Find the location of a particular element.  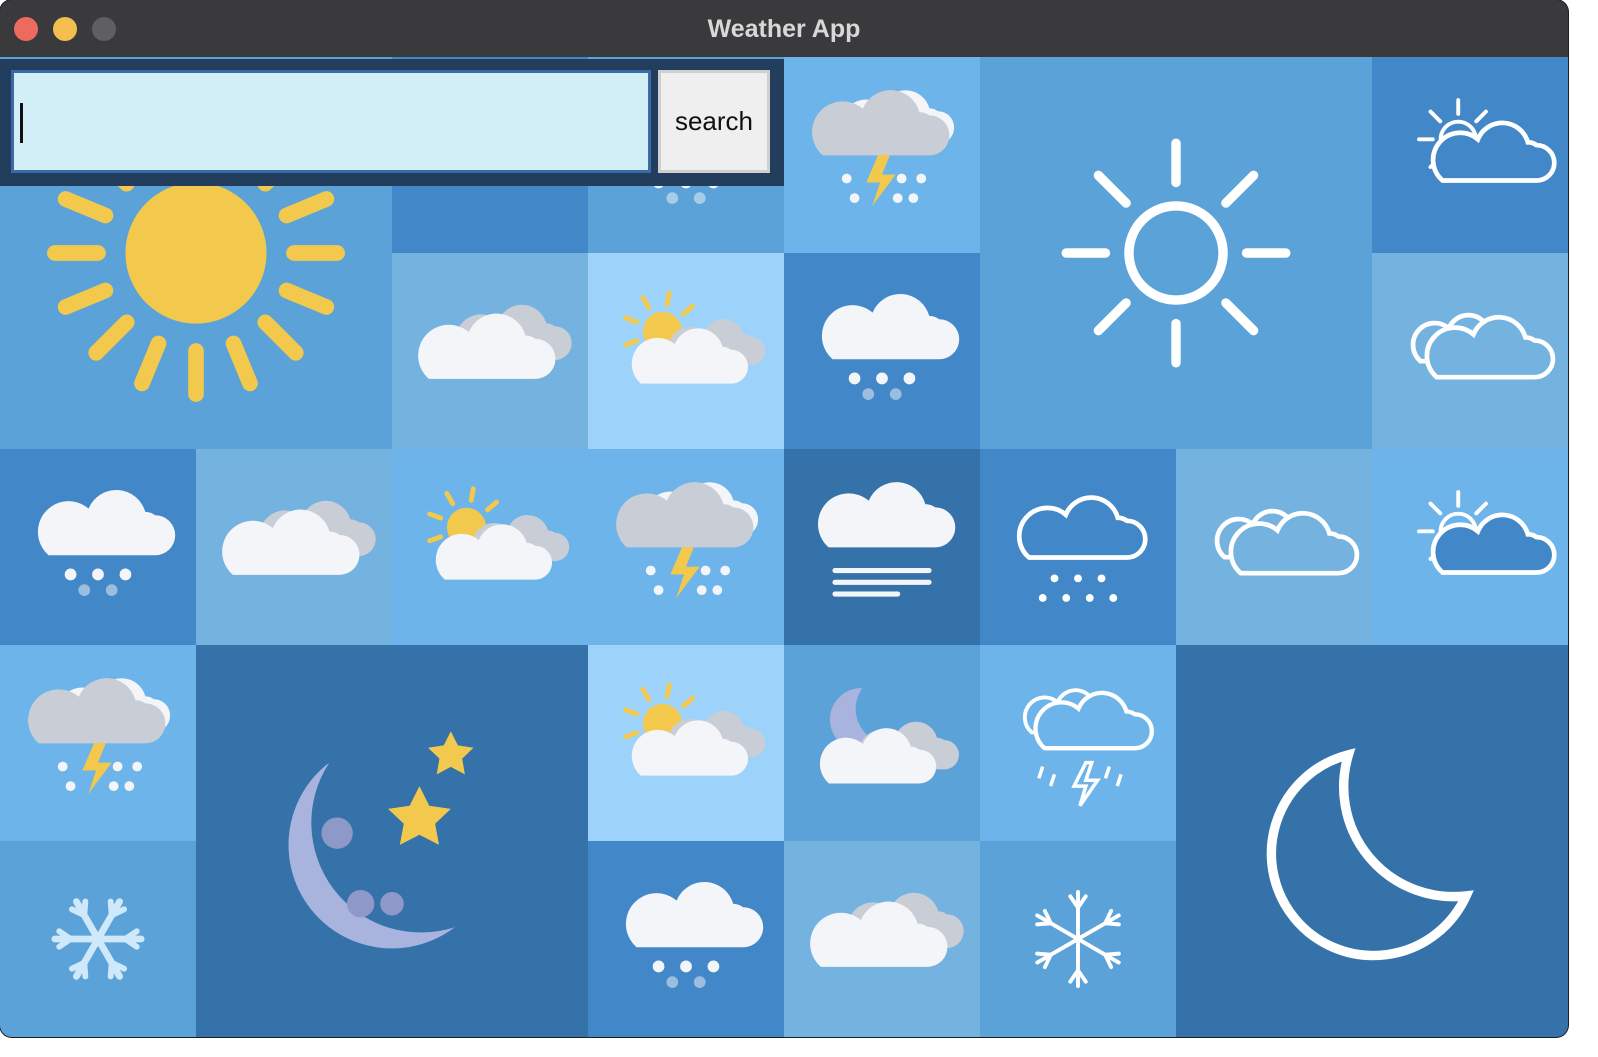

search-bar: search is located at coordinates (392, 122).